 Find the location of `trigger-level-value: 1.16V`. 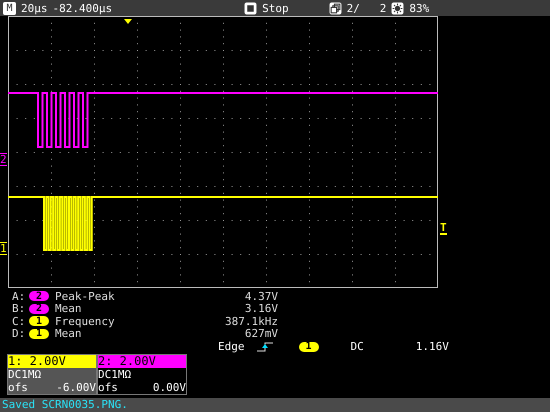

trigger-level-value: 1.16V is located at coordinates (432, 346).